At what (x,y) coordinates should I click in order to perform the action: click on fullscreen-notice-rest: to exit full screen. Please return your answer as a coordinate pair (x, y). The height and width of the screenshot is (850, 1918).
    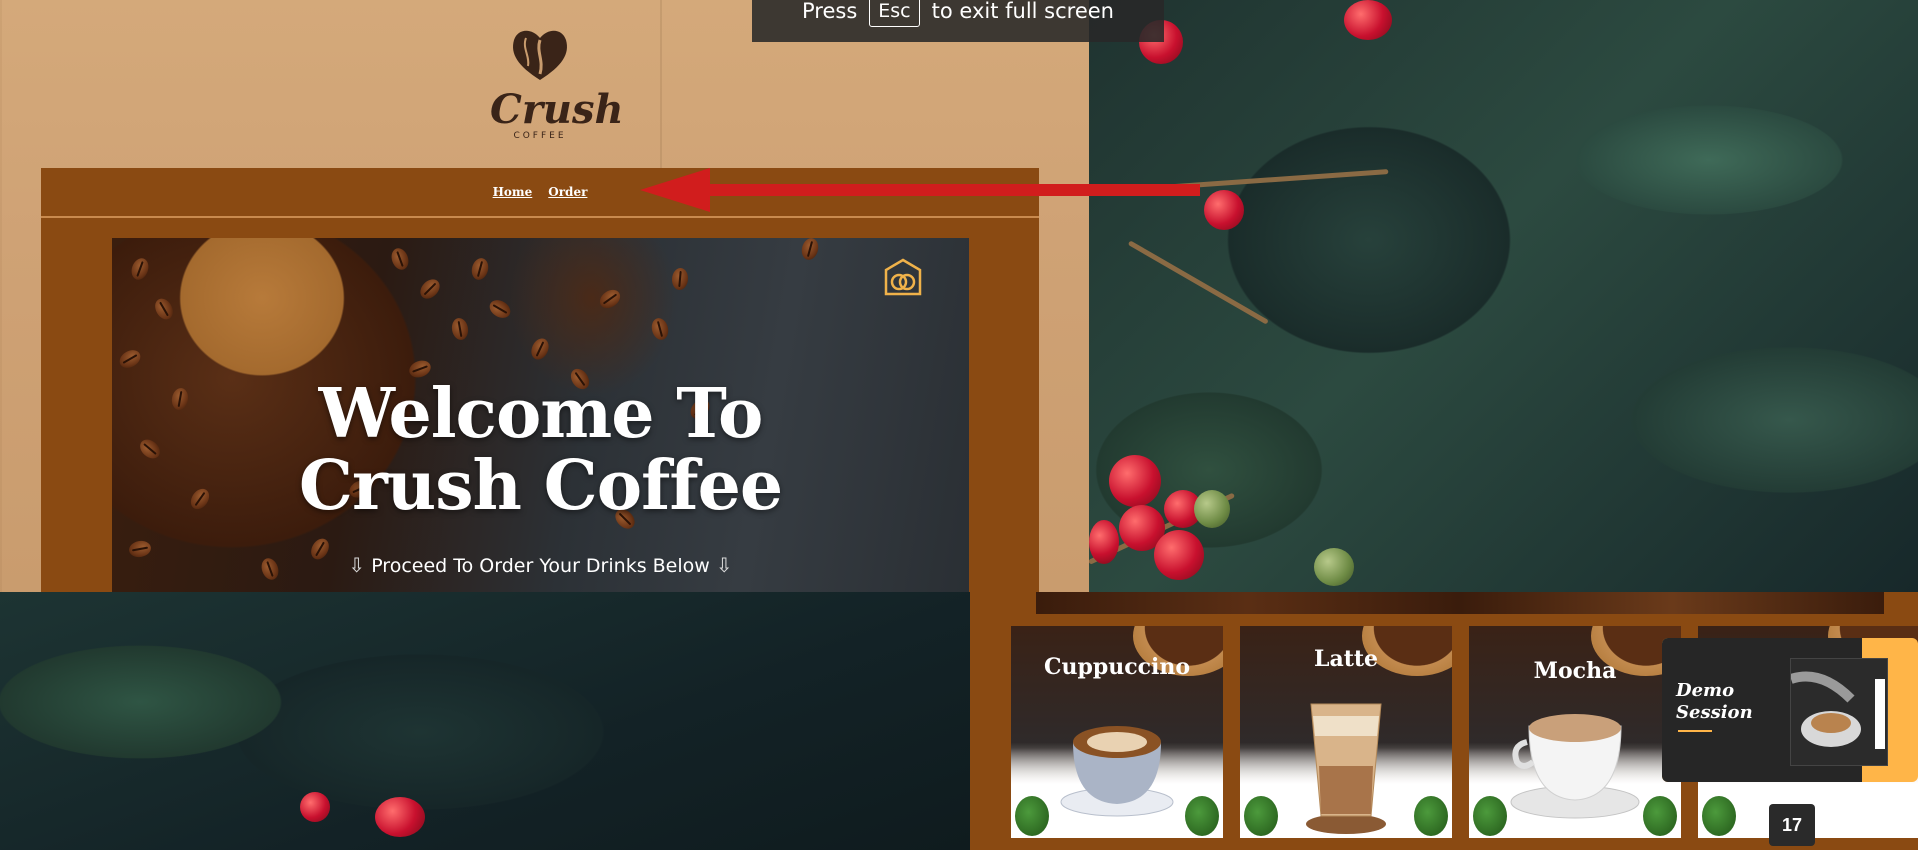
    Looking at the image, I should click on (1022, 11).